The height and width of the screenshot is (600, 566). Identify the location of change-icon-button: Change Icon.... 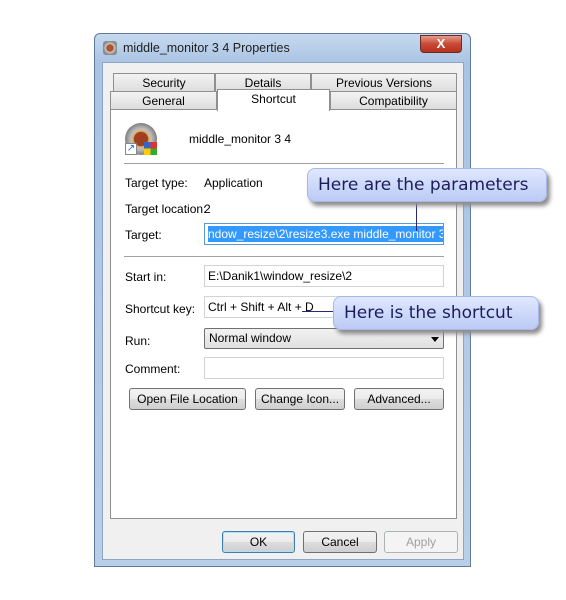
(300, 399).